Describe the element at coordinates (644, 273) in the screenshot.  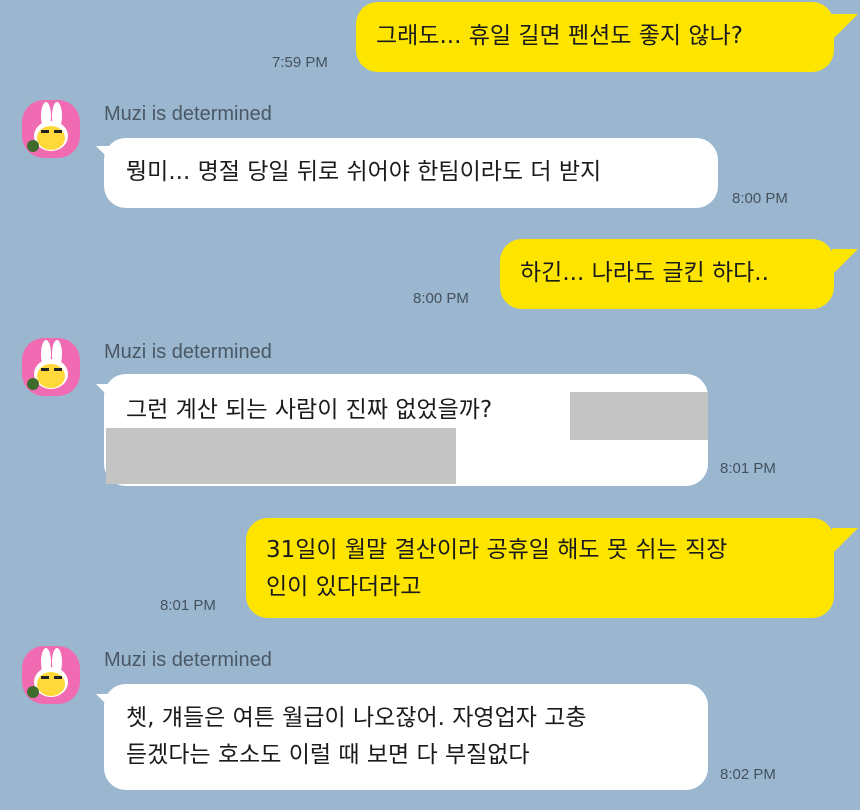
I see `message-text: 하긴... 나라도 글킨 하다..` at that location.